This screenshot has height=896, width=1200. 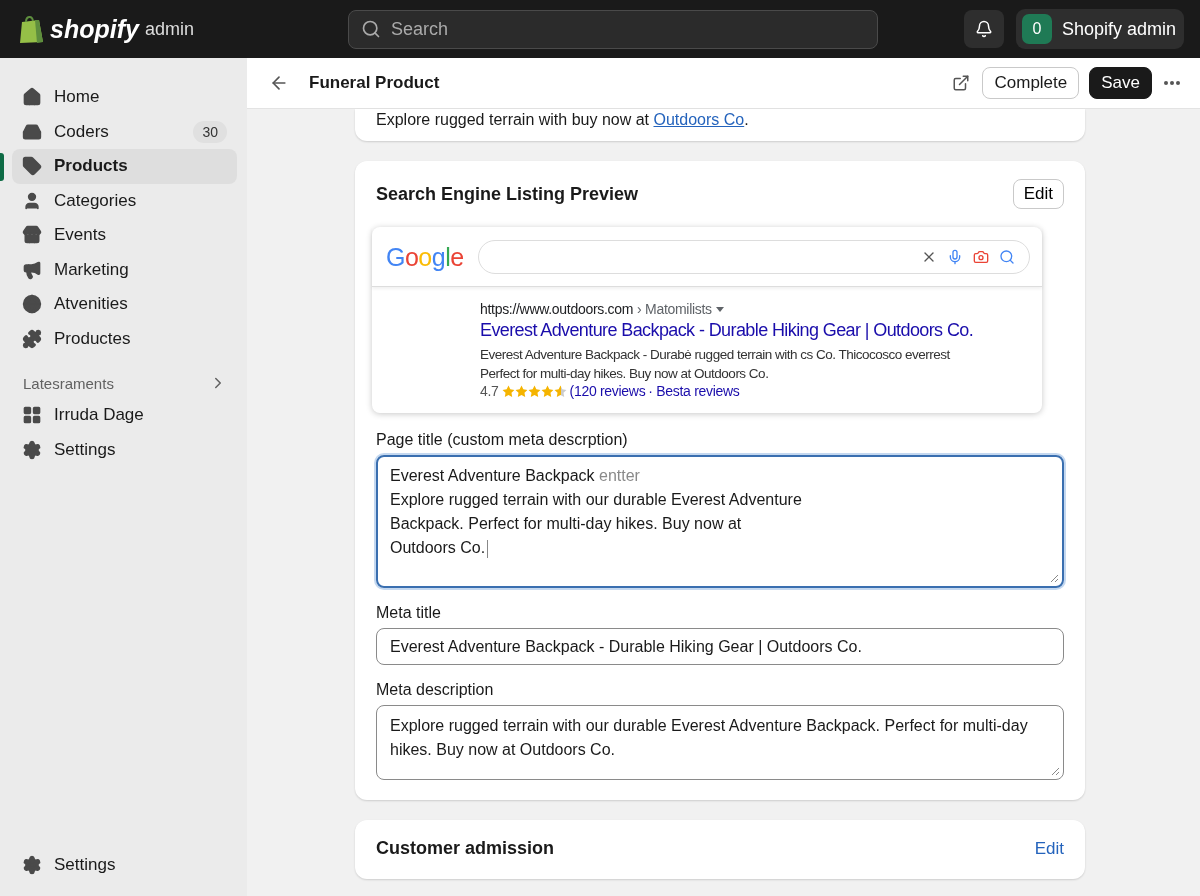 What do you see at coordinates (1099, 29) in the screenshot?
I see `store-menu-button: 0 Shopify admin` at bounding box center [1099, 29].